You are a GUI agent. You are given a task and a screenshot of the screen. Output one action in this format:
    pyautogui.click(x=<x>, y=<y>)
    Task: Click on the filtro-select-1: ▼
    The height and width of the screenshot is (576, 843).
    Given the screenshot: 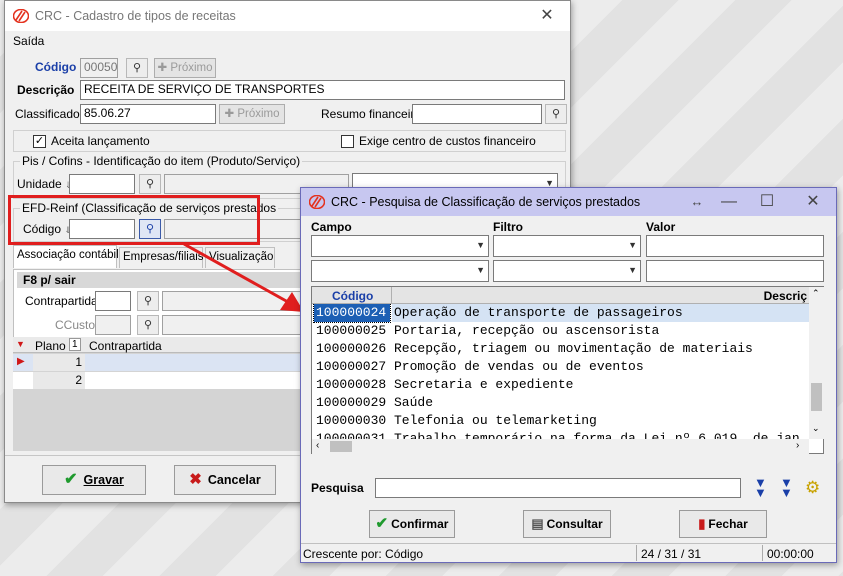 What is the action you would take?
    pyautogui.click(x=567, y=246)
    